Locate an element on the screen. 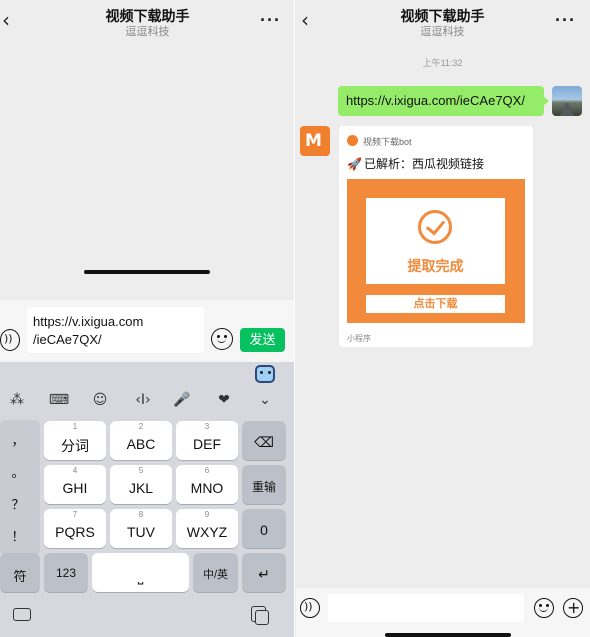  keyboard-bottom-bar is located at coordinates (147, 617).